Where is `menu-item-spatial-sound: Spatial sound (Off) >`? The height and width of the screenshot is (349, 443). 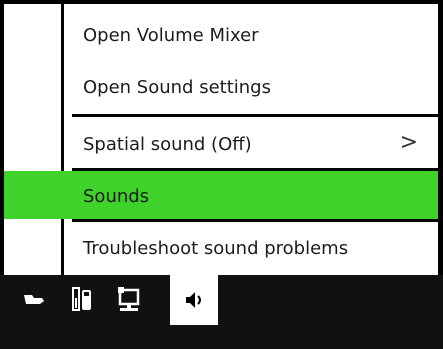 menu-item-spatial-sound: Spatial sound (Off) > is located at coordinates (251, 144).